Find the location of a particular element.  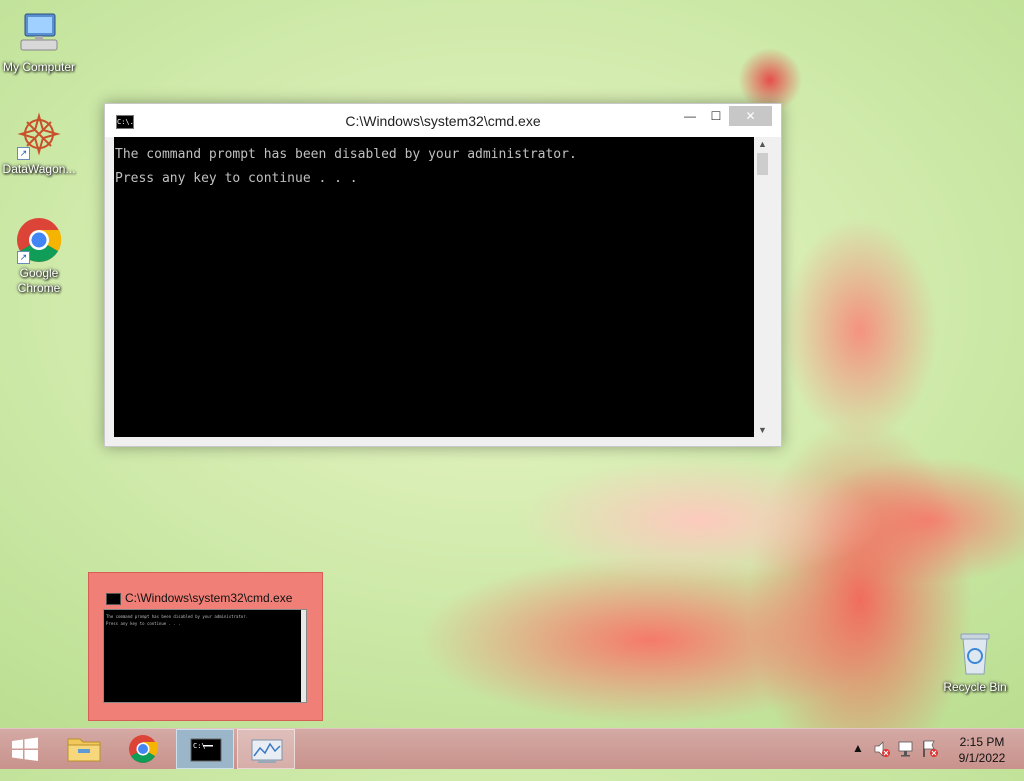

taskbar-file-explorer is located at coordinates (85, 749).